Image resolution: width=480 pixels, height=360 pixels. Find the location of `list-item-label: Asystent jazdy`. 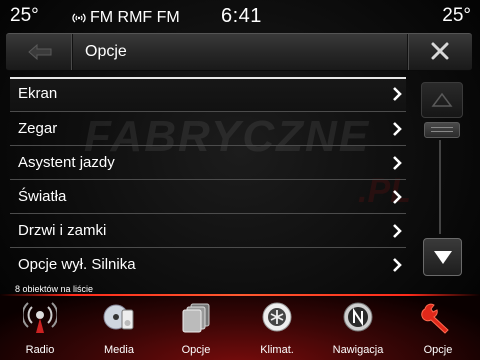

list-item-label: Asystent jazdy is located at coordinates (66, 162).